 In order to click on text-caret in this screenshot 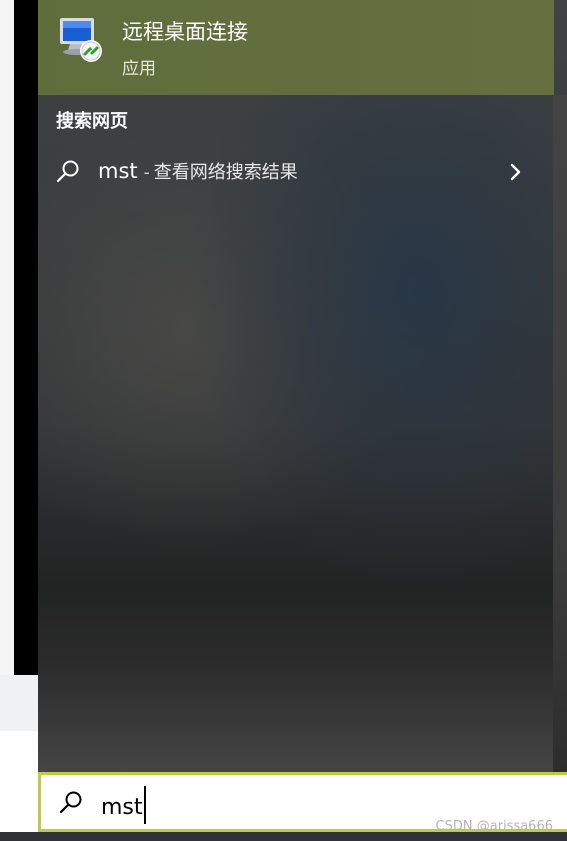, I will do `click(144, 805)`.